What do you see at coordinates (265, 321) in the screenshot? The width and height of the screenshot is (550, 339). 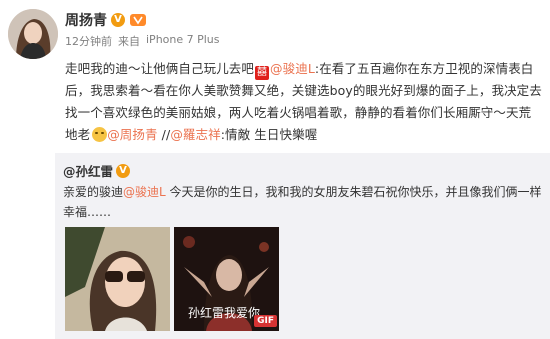 I see `gif-badge: GIF` at bounding box center [265, 321].